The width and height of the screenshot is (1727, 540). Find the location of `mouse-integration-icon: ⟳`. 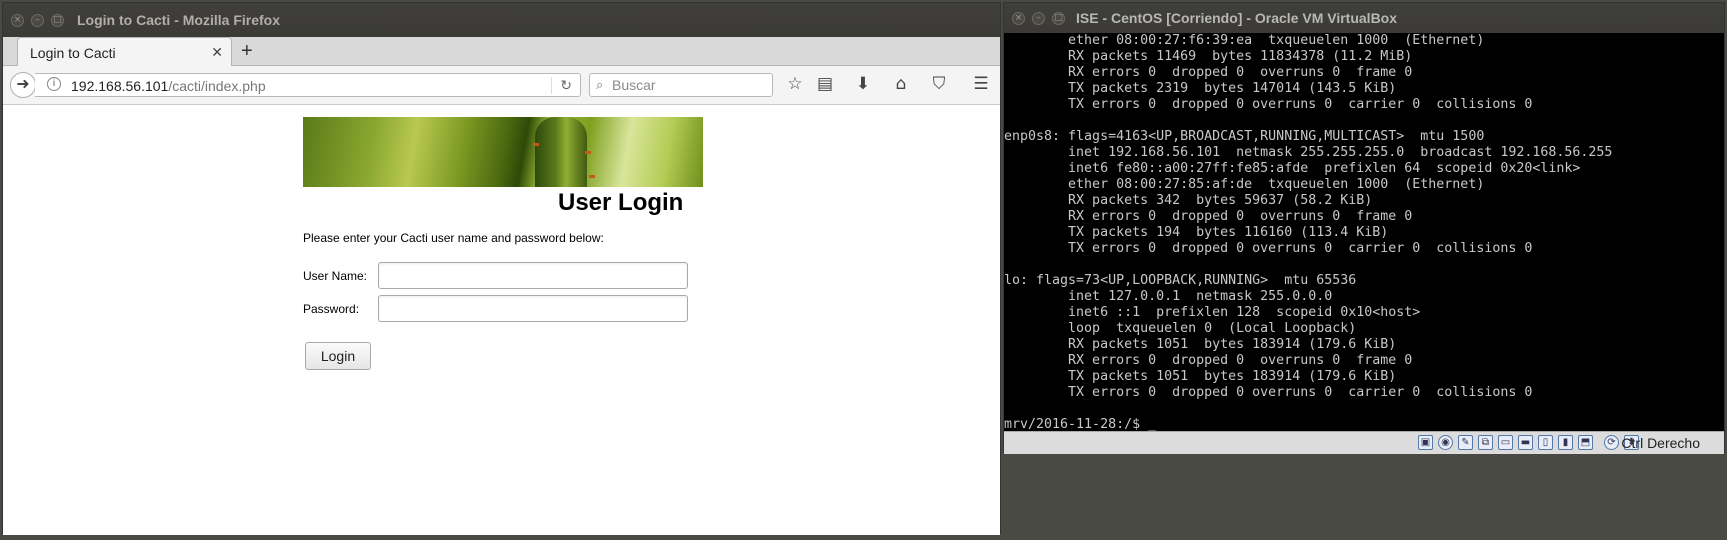

mouse-integration-icon: ⟳ is located at coordinates (1611, 442).